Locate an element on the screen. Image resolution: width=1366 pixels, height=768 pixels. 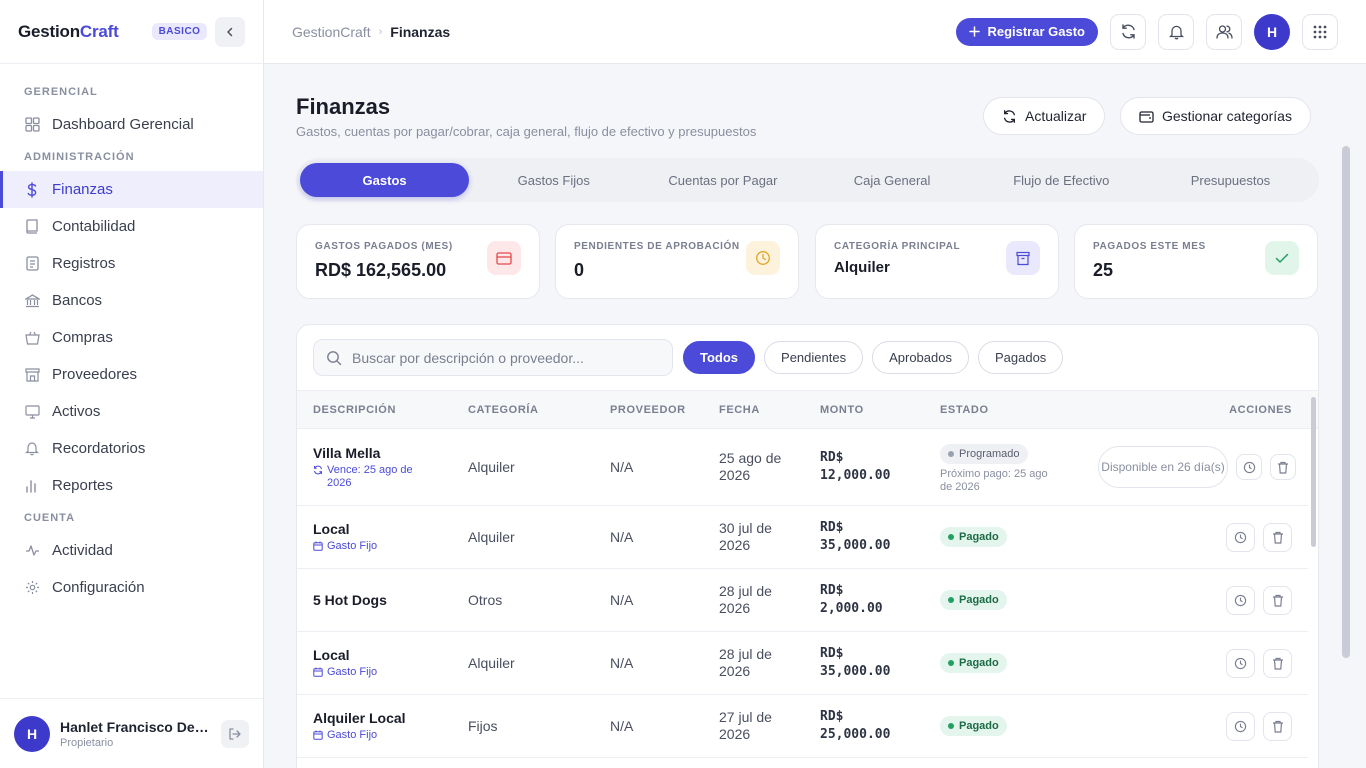
column-header: MONTO is located at coordinates (842, 410).